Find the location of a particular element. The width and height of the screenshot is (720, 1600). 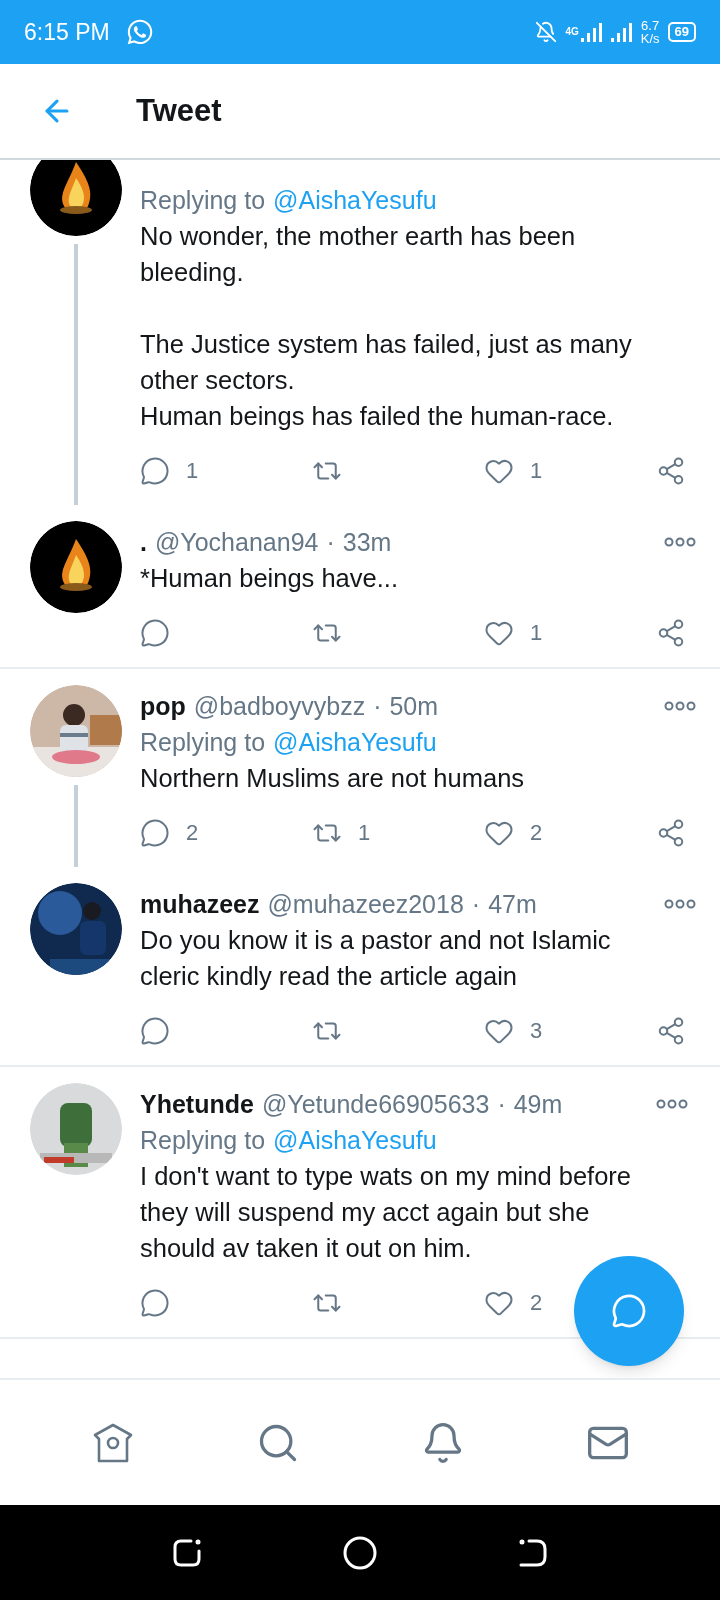

compose-icon is located at coordinates (629, 1311).